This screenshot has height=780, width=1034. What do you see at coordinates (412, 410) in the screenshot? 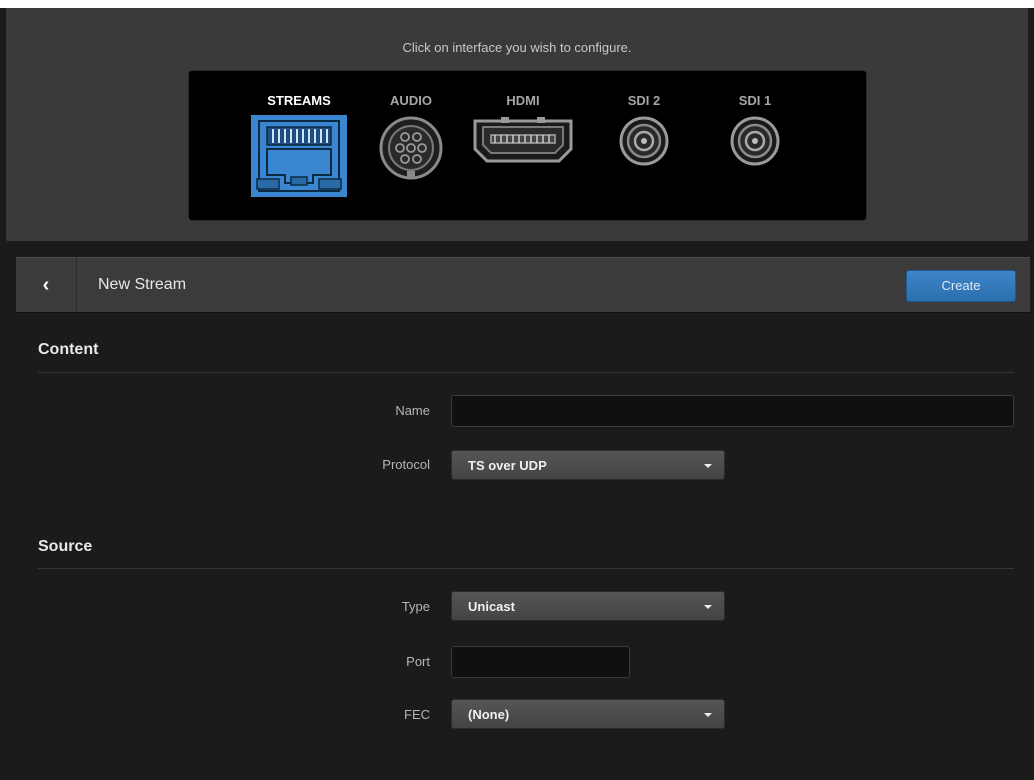
I see `name-label: Name` at bounding box center [412, 410].